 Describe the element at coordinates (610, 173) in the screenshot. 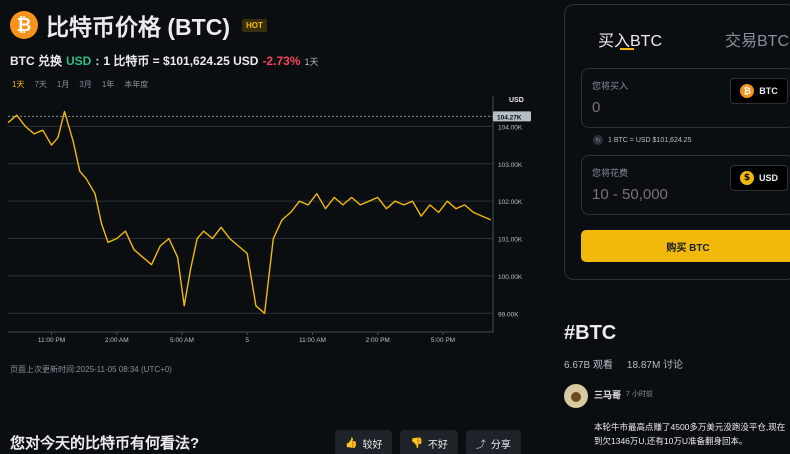

I see `spend-amount-label: 您将花费` at that location.